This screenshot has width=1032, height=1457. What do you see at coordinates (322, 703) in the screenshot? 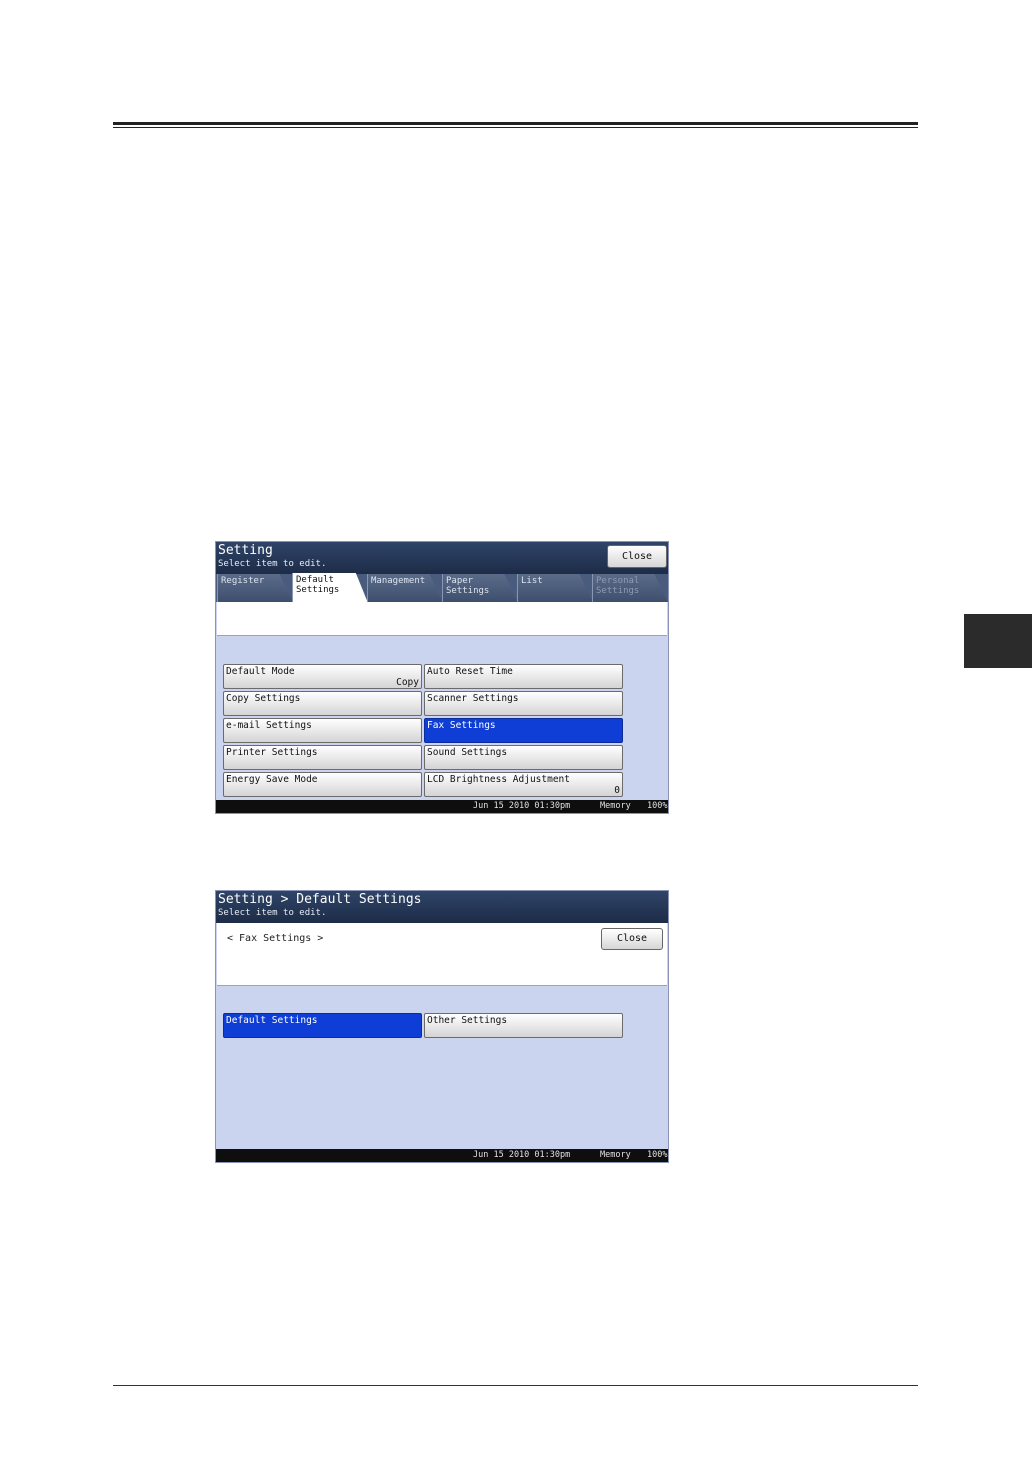
I see `item-copy-settings: Copy Settings` at bounding box center [322, 703].